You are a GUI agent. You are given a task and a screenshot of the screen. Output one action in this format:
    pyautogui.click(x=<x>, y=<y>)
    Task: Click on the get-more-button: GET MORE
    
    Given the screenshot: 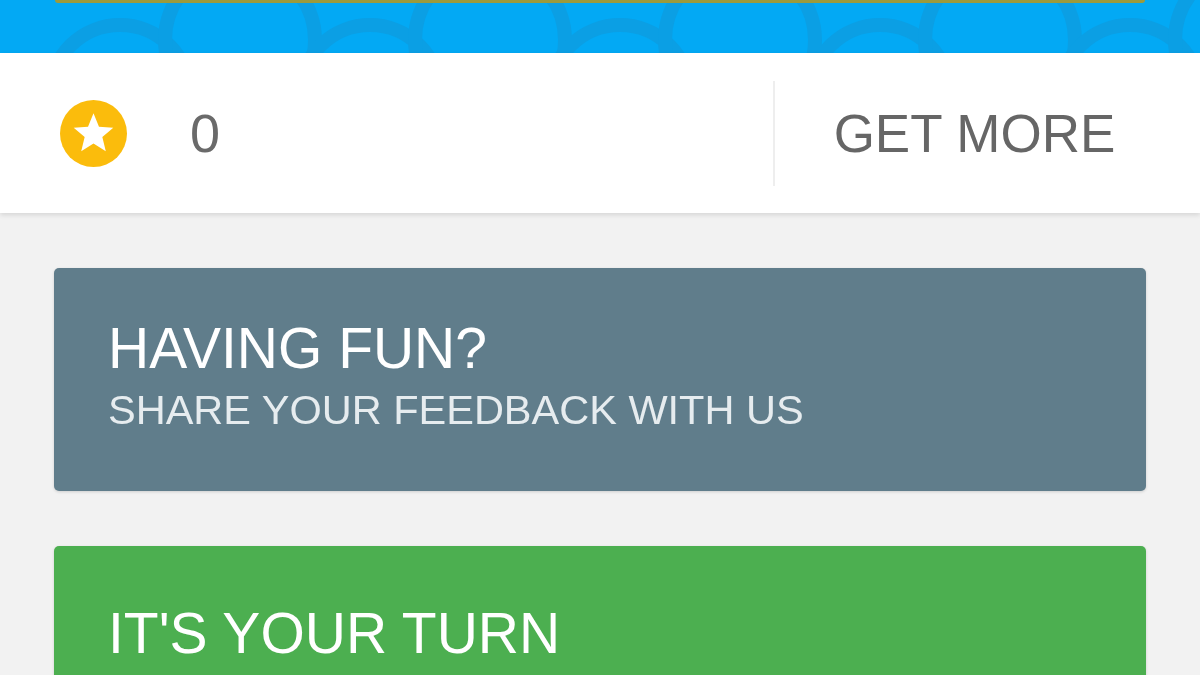 What is the action you would take?
    pyautogui.click(x=987, y=133)
    